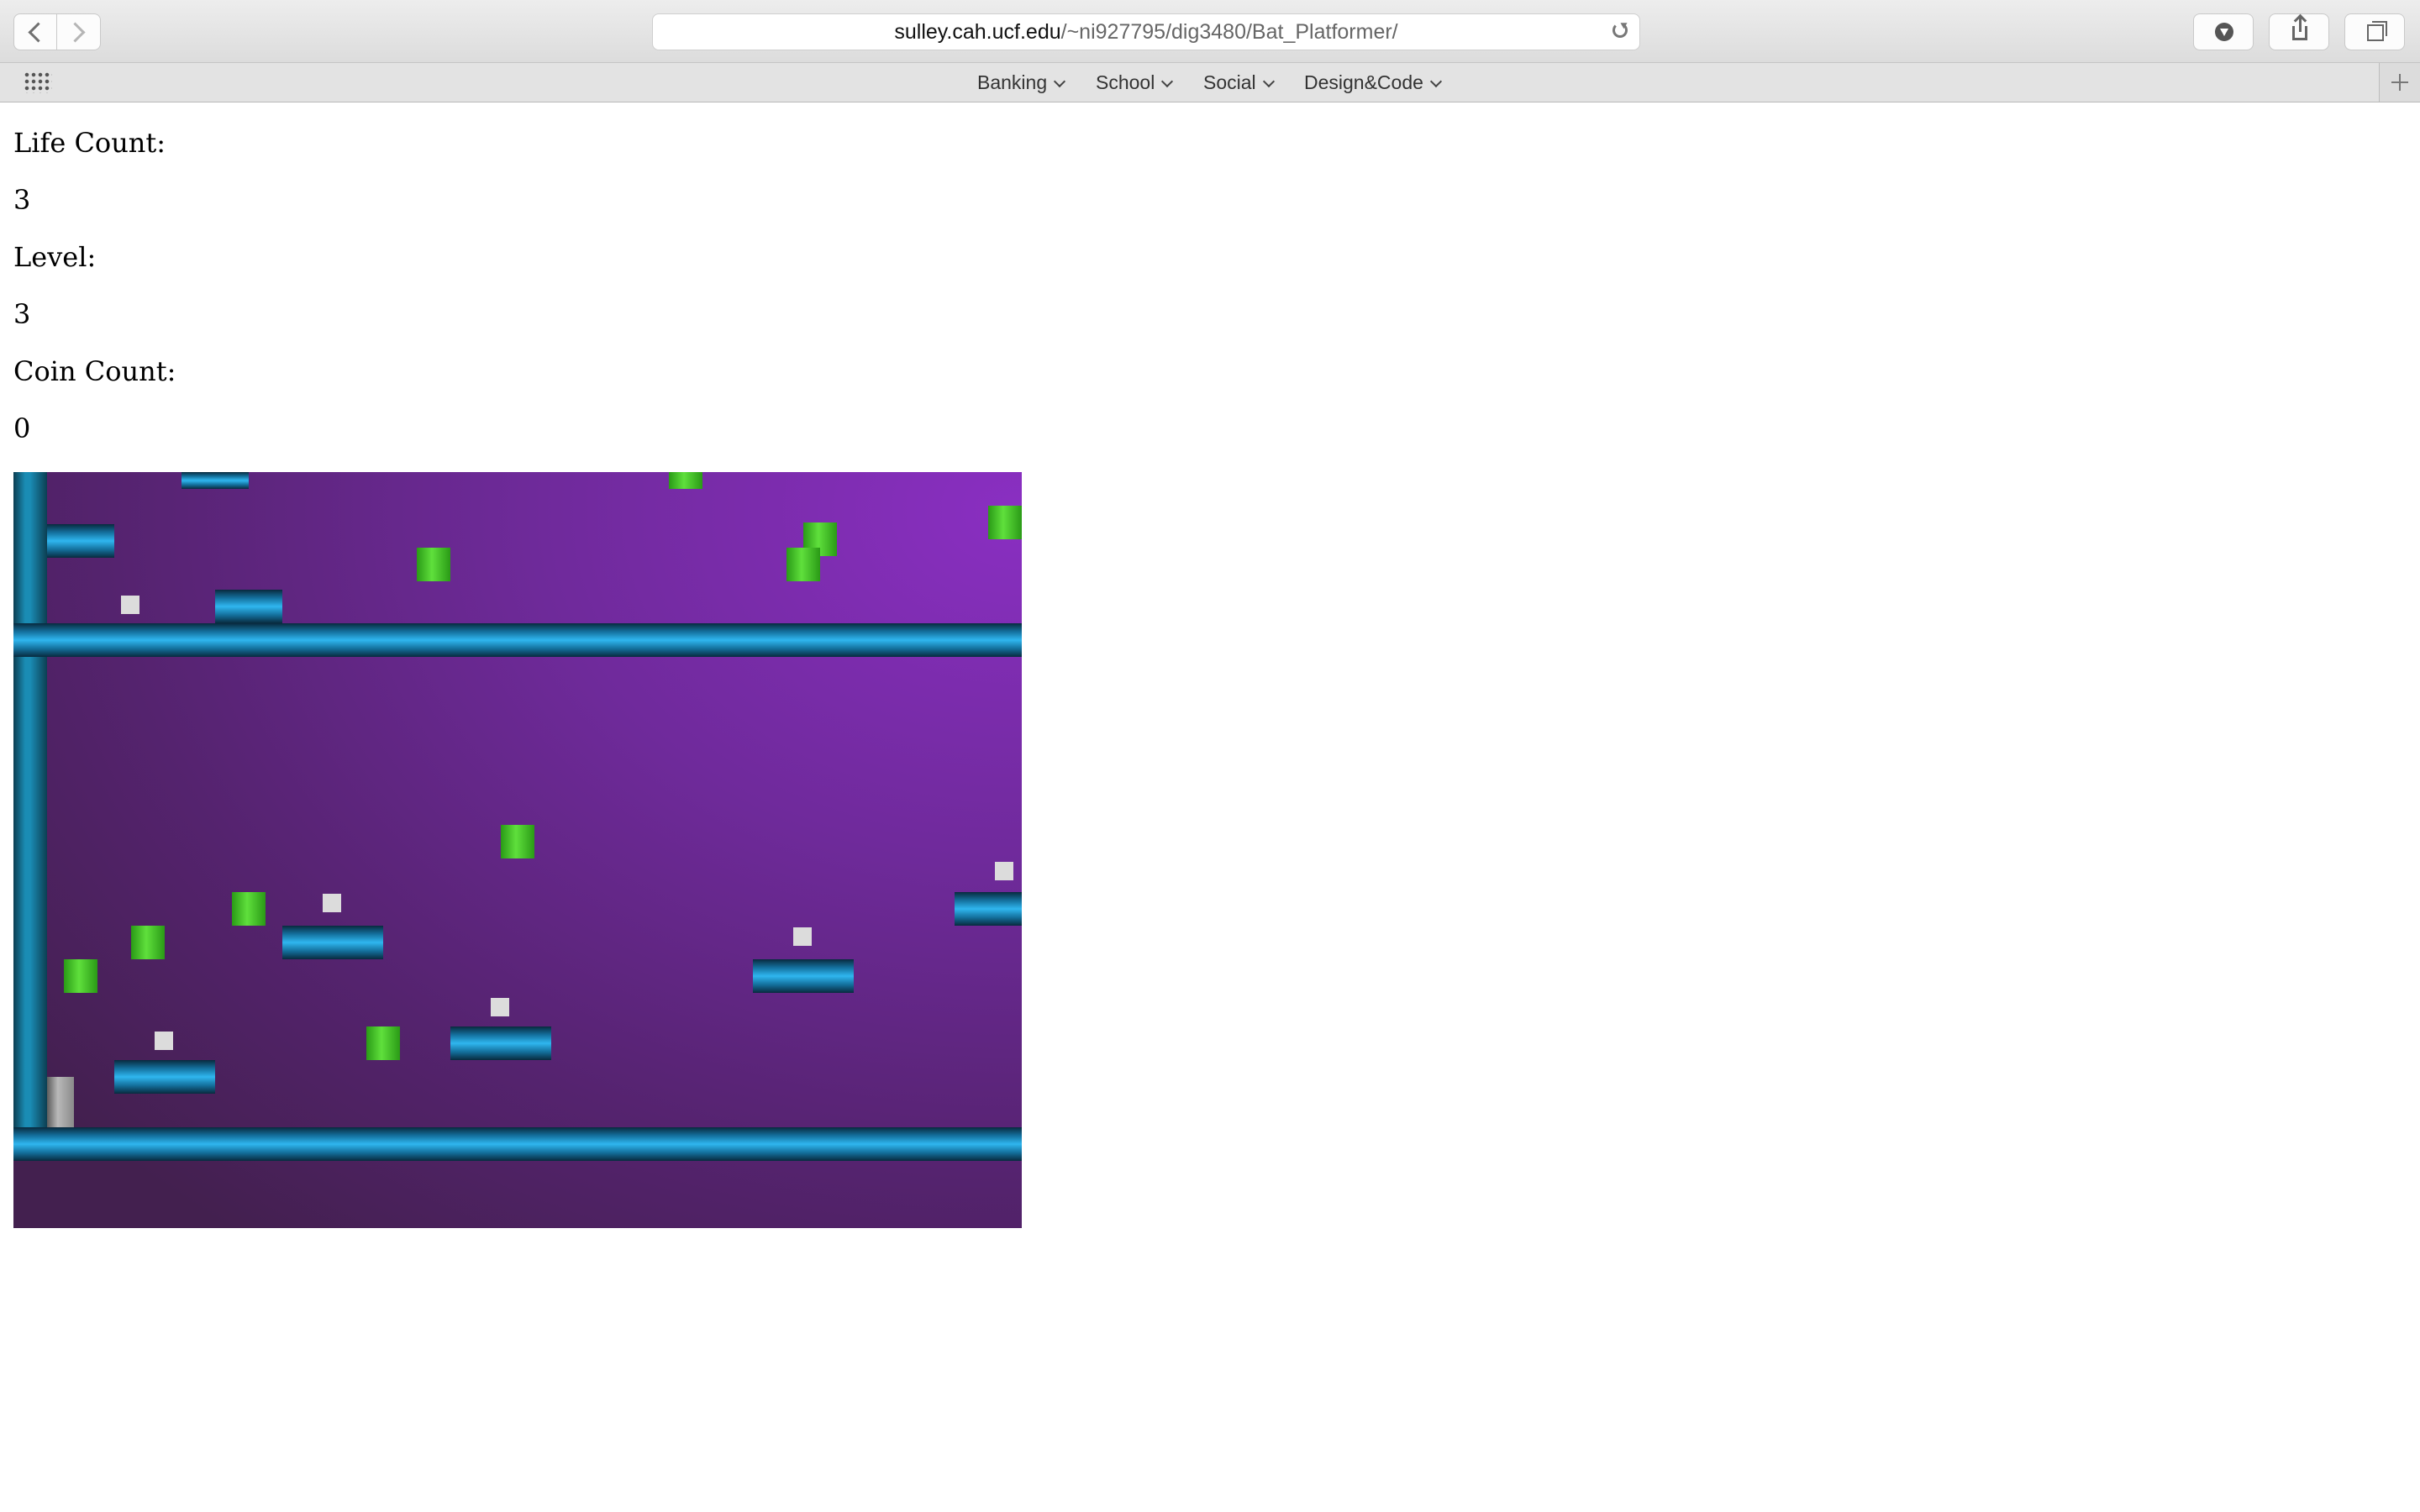 The image size is (2420, 1512). I want to click on favorite-label: Social, so click(1229, 82).